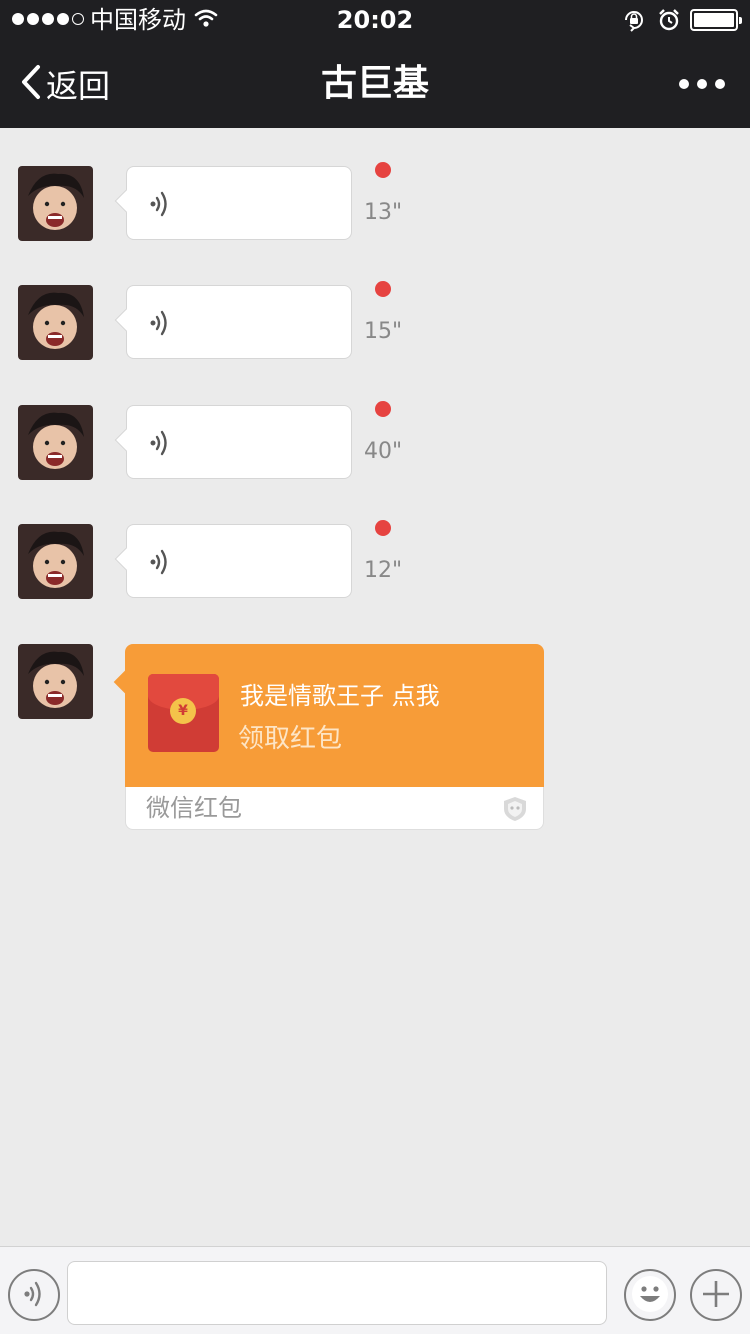 This screenshot has width=750, height=1334. I want to click on voice-duration: 40", so click(383, 451).